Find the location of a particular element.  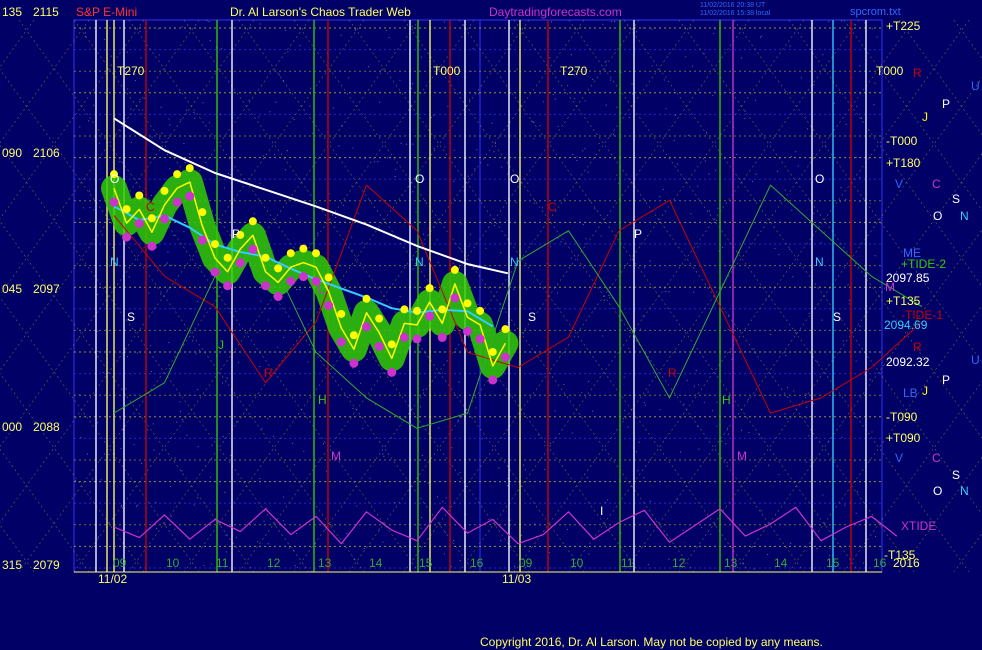

data-file-label: spcrom.txt is located at coordinates (875, 12).